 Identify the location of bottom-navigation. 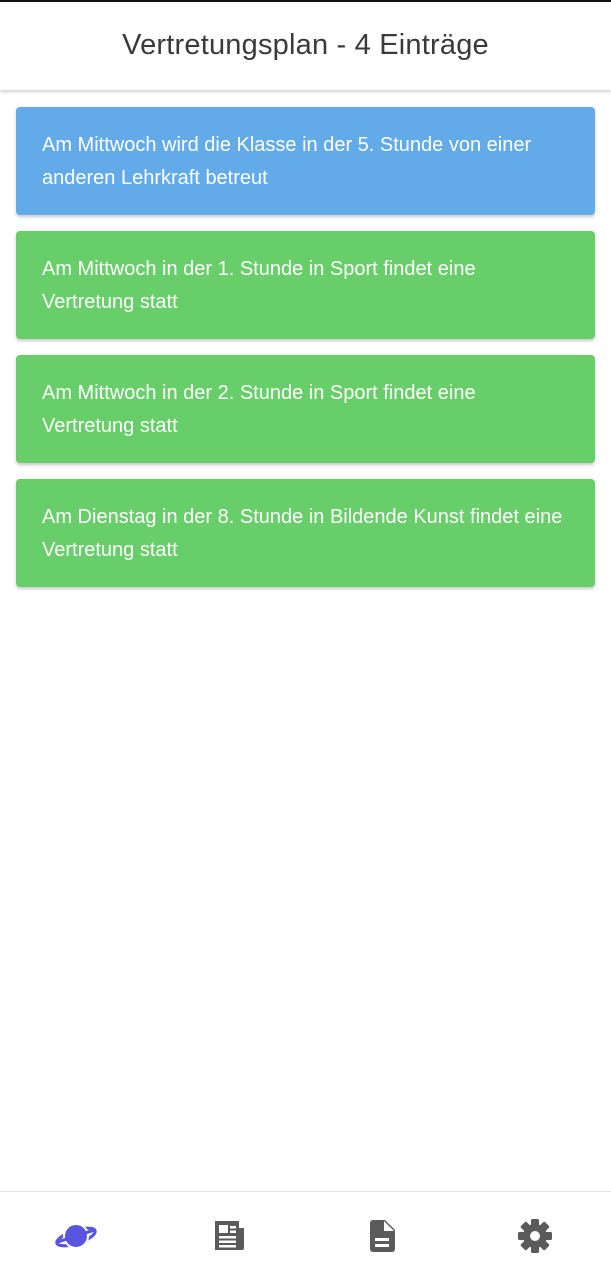
(305, 1236).